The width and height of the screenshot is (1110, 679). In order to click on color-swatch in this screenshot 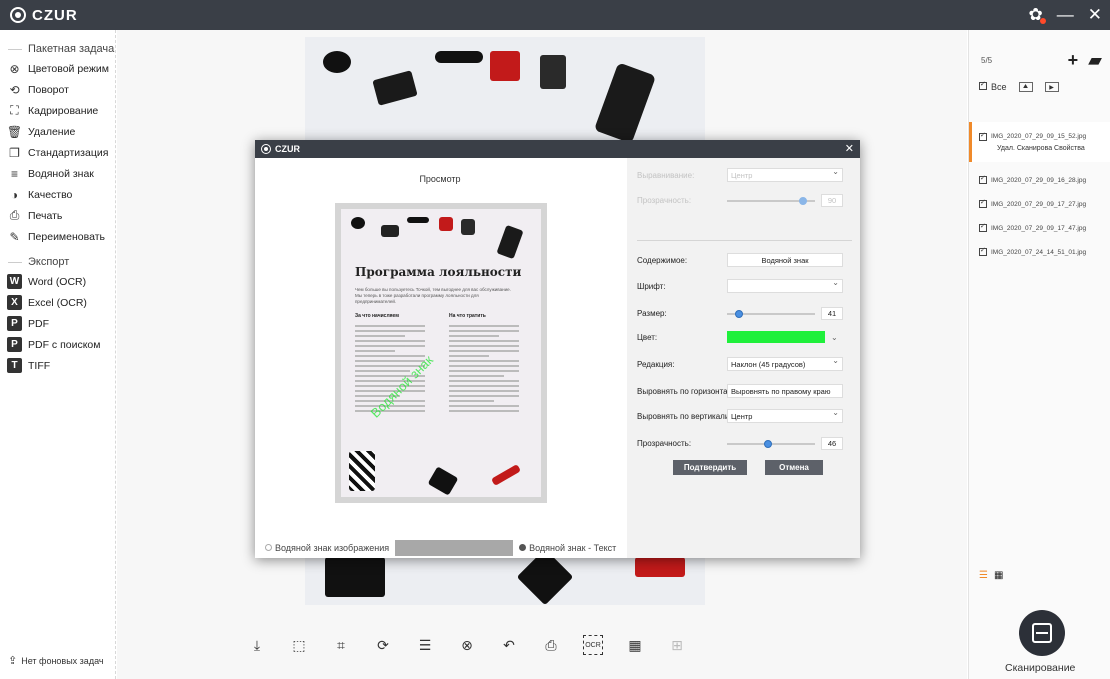, I will do `click(776, 337)`.